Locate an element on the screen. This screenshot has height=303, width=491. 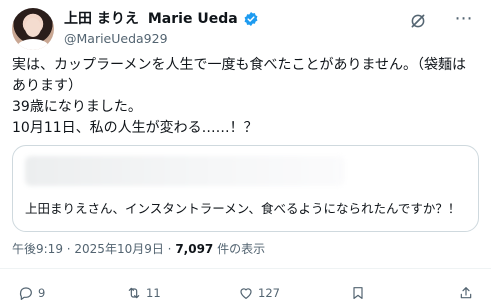
tweet-line: 39歳になりました。 is located at coordinates (77, 107).